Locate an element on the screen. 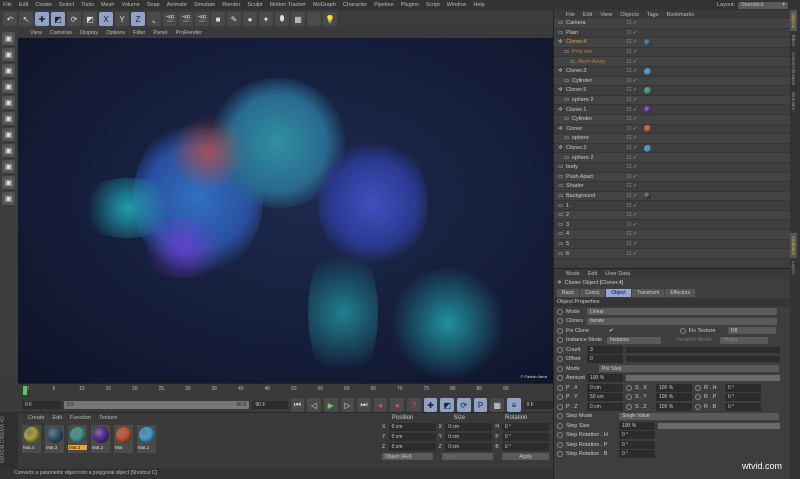  recent-tool-icon: ◩ is located at coordinates (90, 19).